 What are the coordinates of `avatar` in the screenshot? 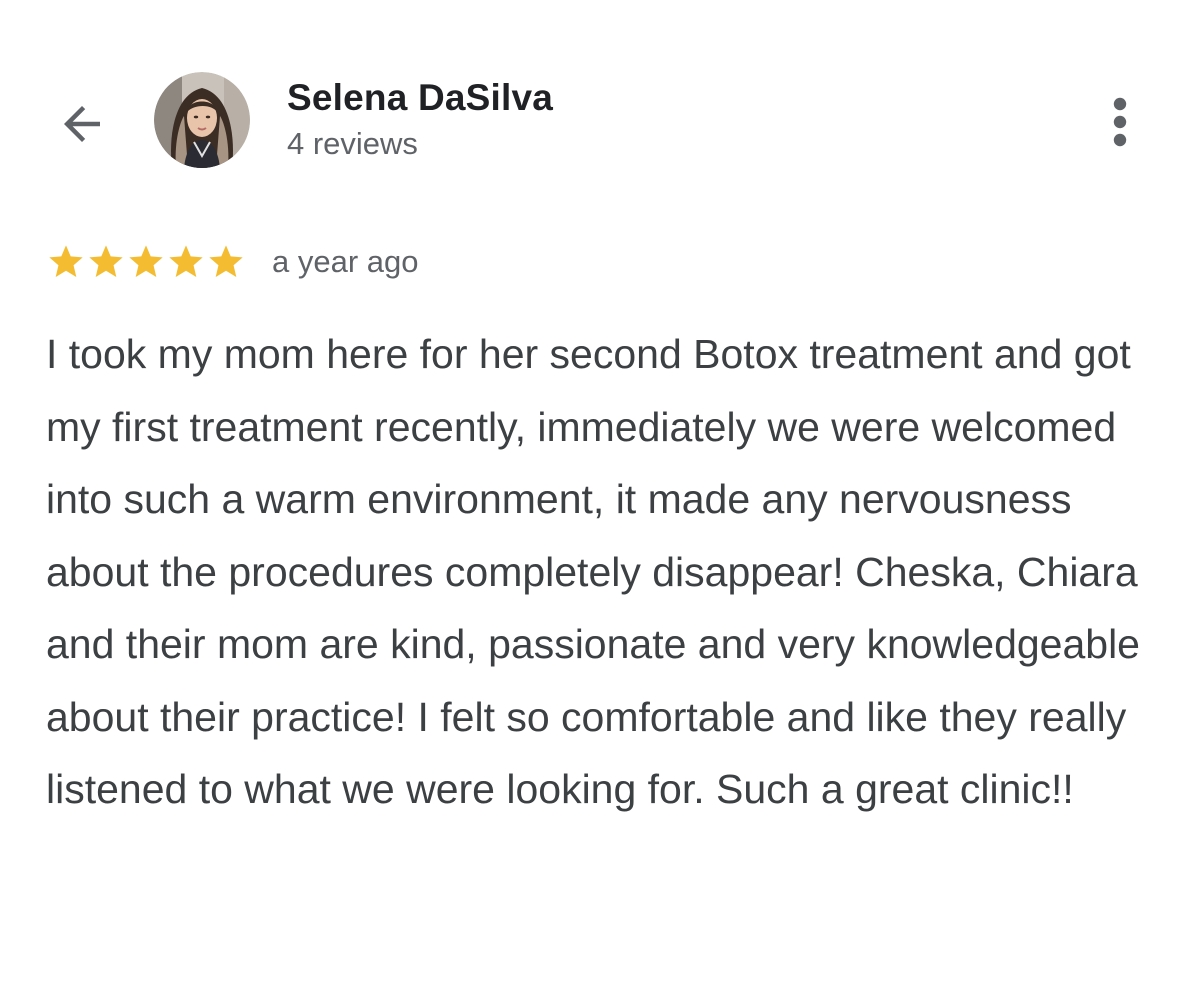 It's located at (202, 120).